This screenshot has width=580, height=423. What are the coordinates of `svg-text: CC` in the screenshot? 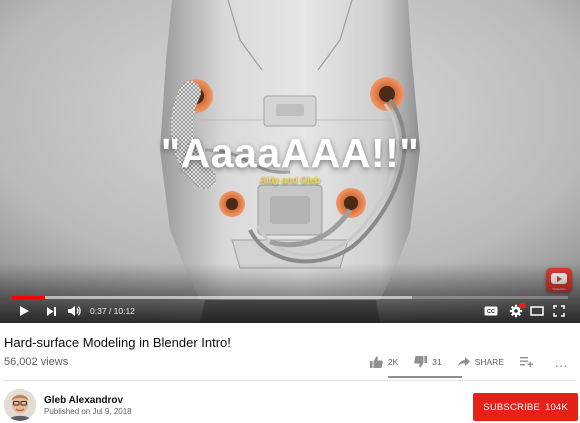 It's located at (491, 312).